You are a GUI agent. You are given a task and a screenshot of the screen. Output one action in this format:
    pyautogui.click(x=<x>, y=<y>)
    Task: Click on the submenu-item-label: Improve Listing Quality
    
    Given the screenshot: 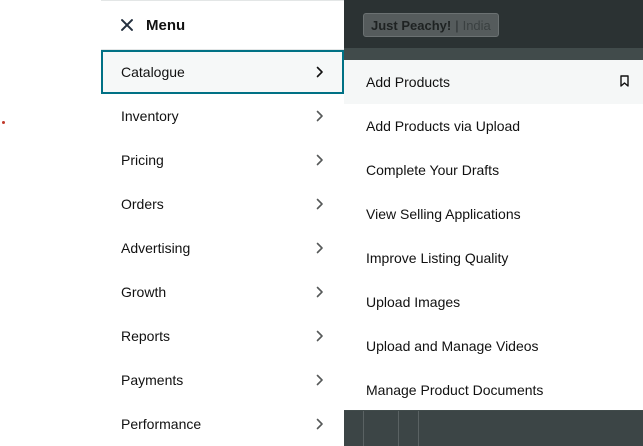 What is the action you would take?
    pyautogui.click(x=437, y=258)
    